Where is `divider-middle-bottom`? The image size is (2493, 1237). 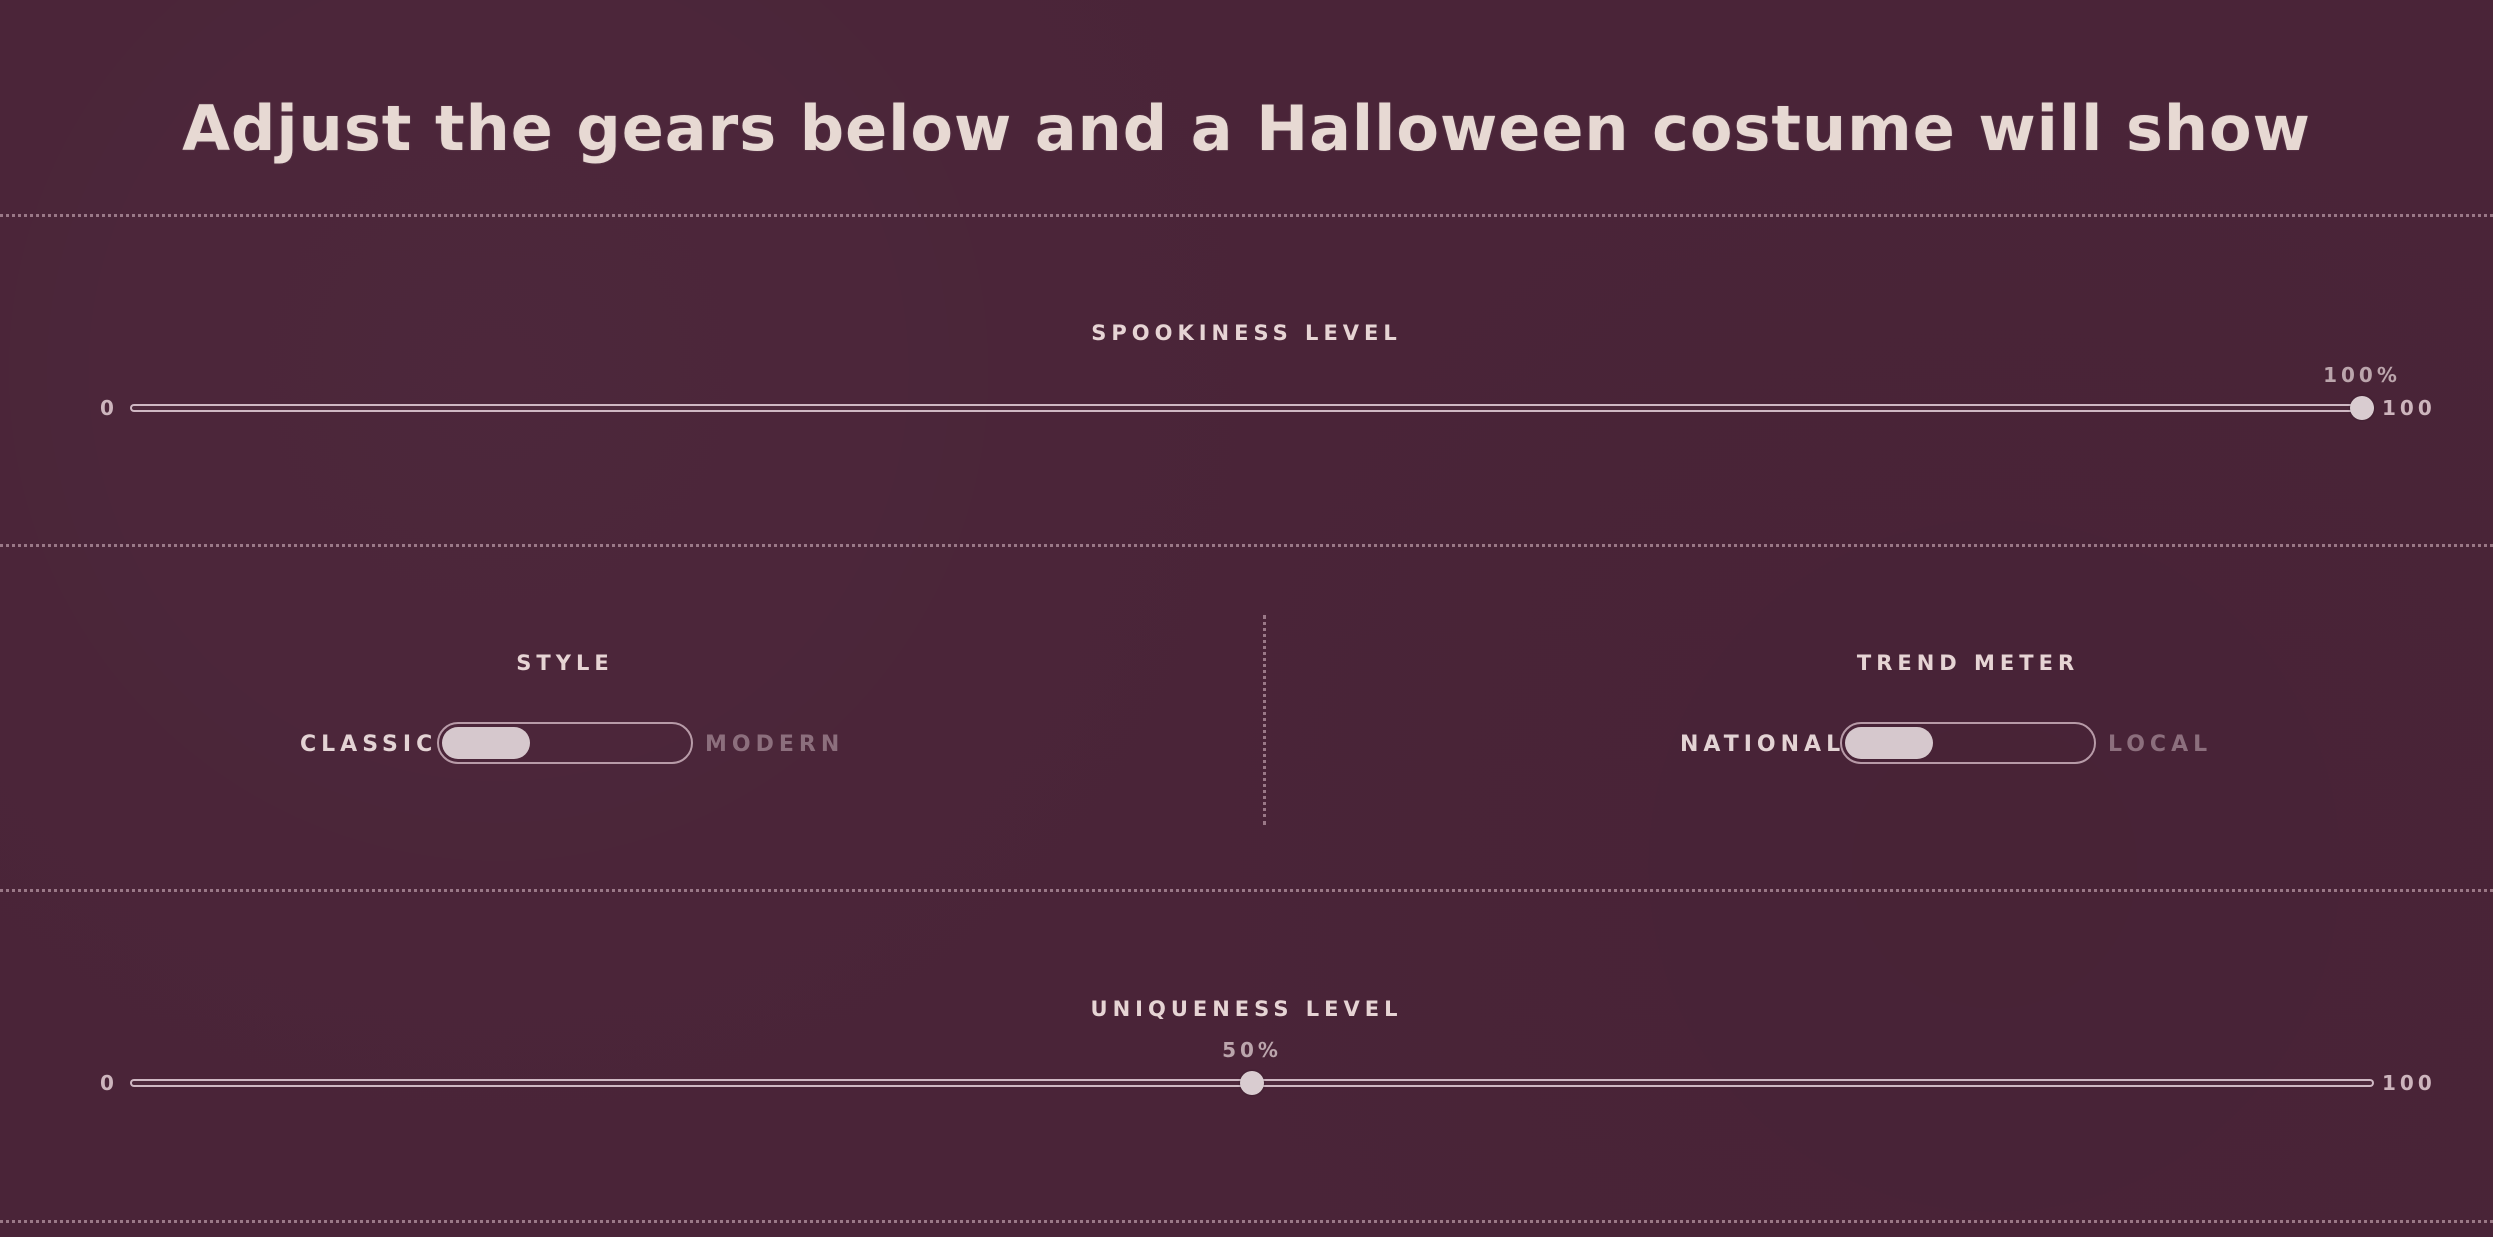
divider-middle-bottom is located at coordinates (1246, 890).